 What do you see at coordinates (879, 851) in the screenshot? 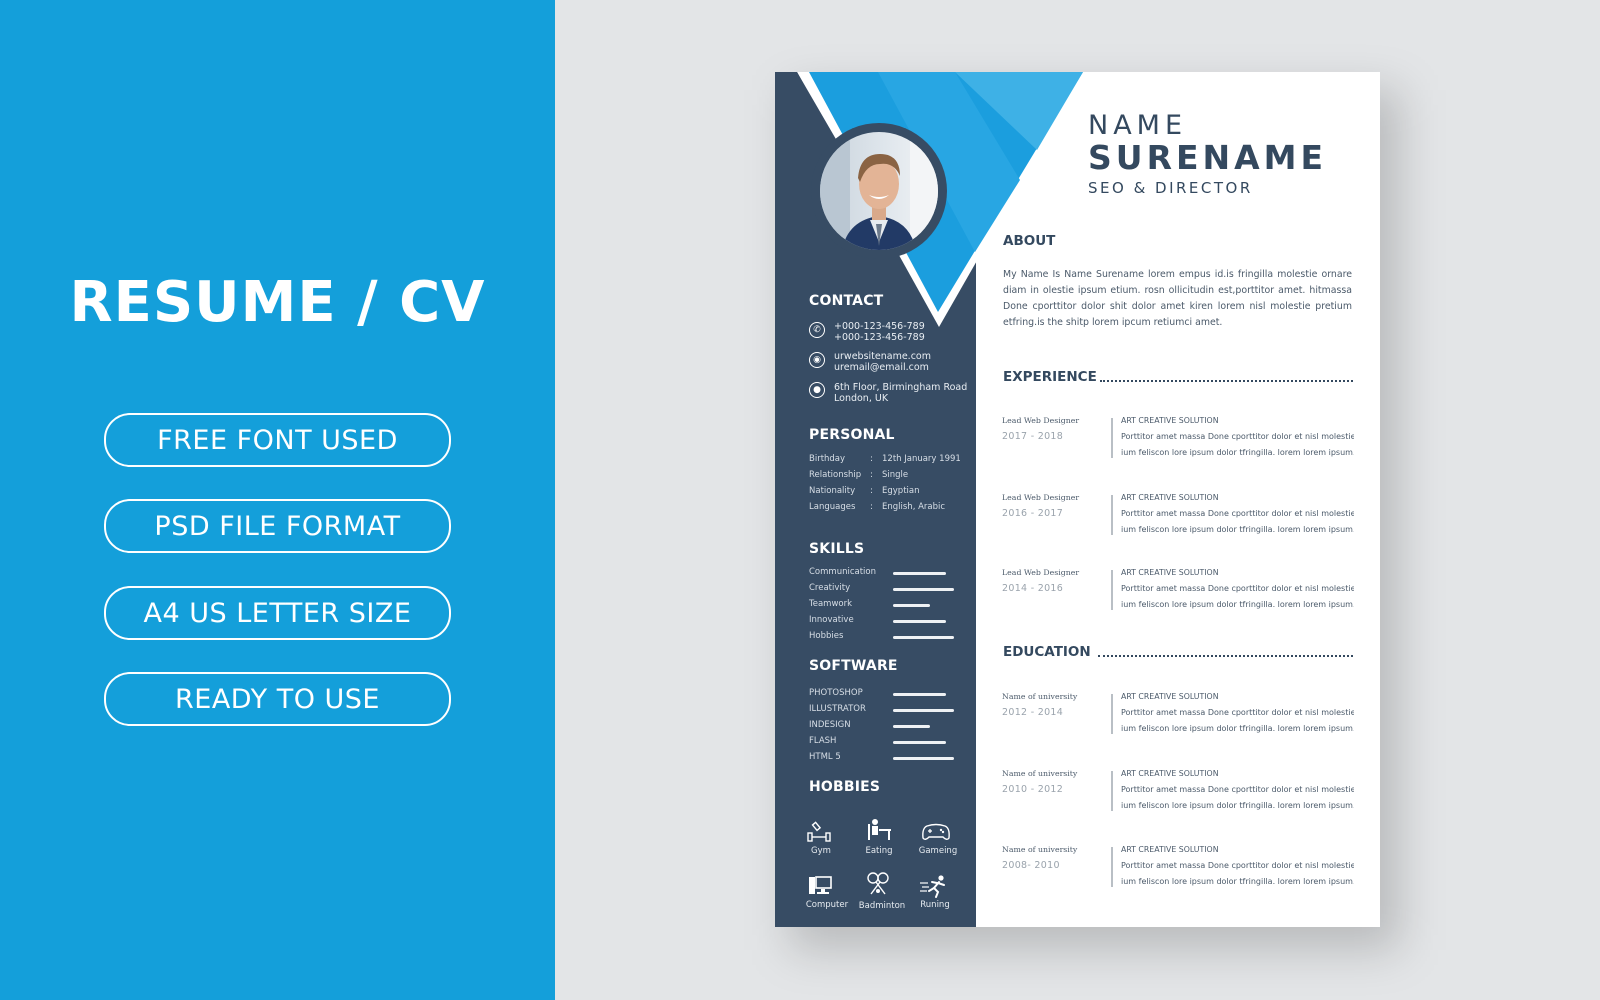
I see `hobby-eating: Eating` at bounding box center [879, 851].